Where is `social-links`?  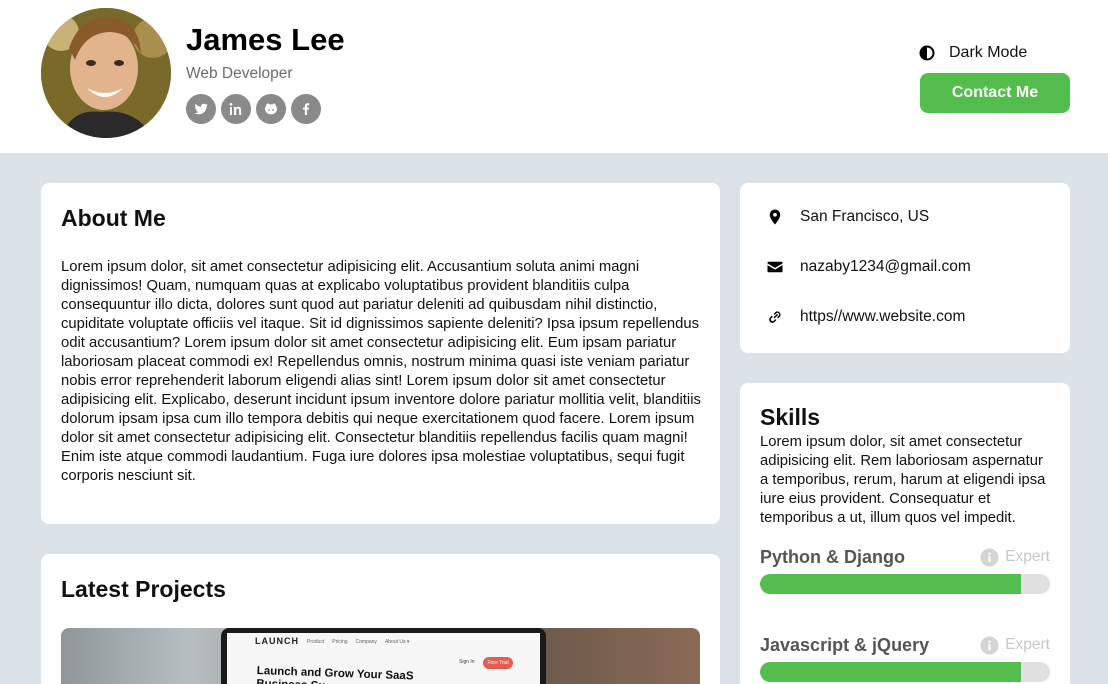
social-links is located at coordinates (253, 109).